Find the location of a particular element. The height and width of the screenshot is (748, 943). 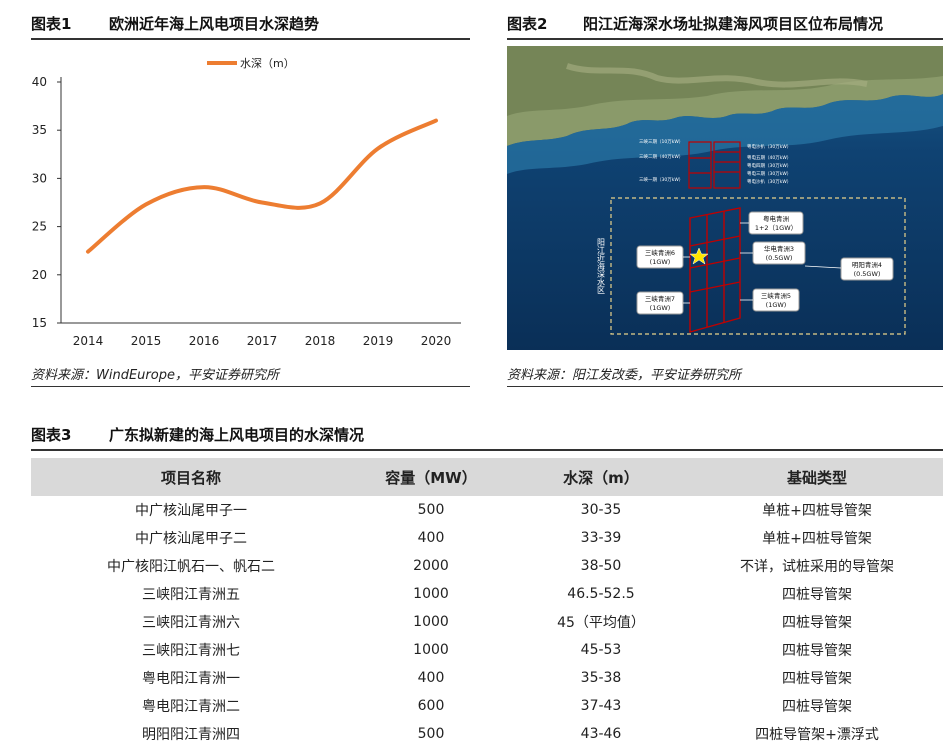

header-foundation: 基础类型 is located at coordinates (817, 477).